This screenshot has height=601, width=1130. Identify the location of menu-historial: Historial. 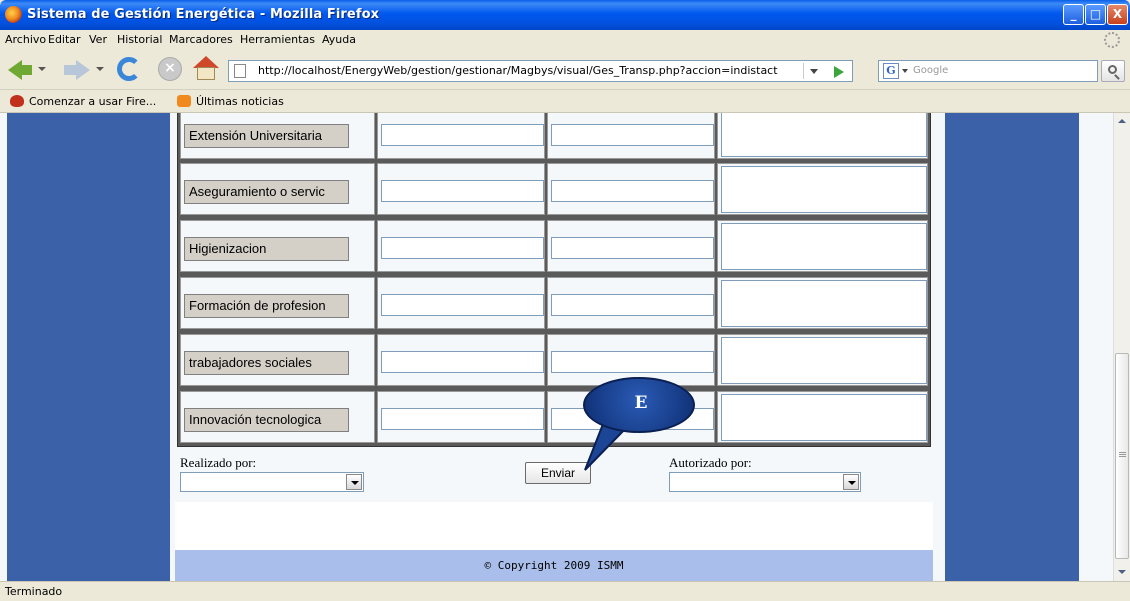
(139, 39).